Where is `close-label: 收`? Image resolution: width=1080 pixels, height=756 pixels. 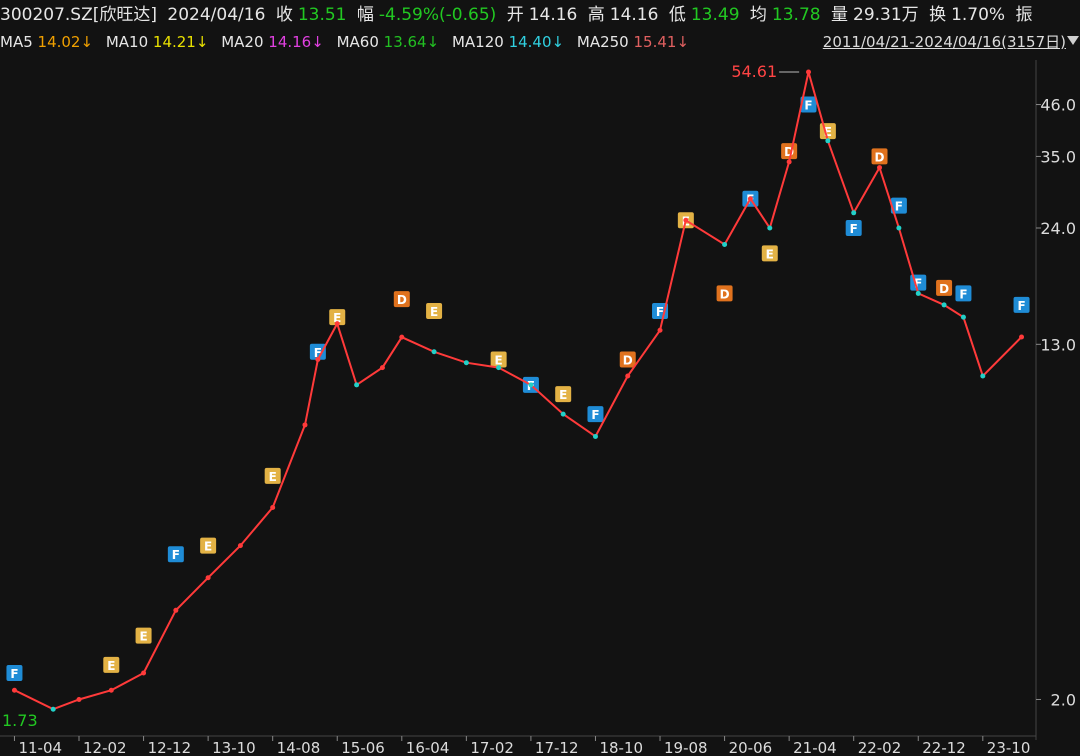
close-label: 收 is located at coordinates (284, 15).